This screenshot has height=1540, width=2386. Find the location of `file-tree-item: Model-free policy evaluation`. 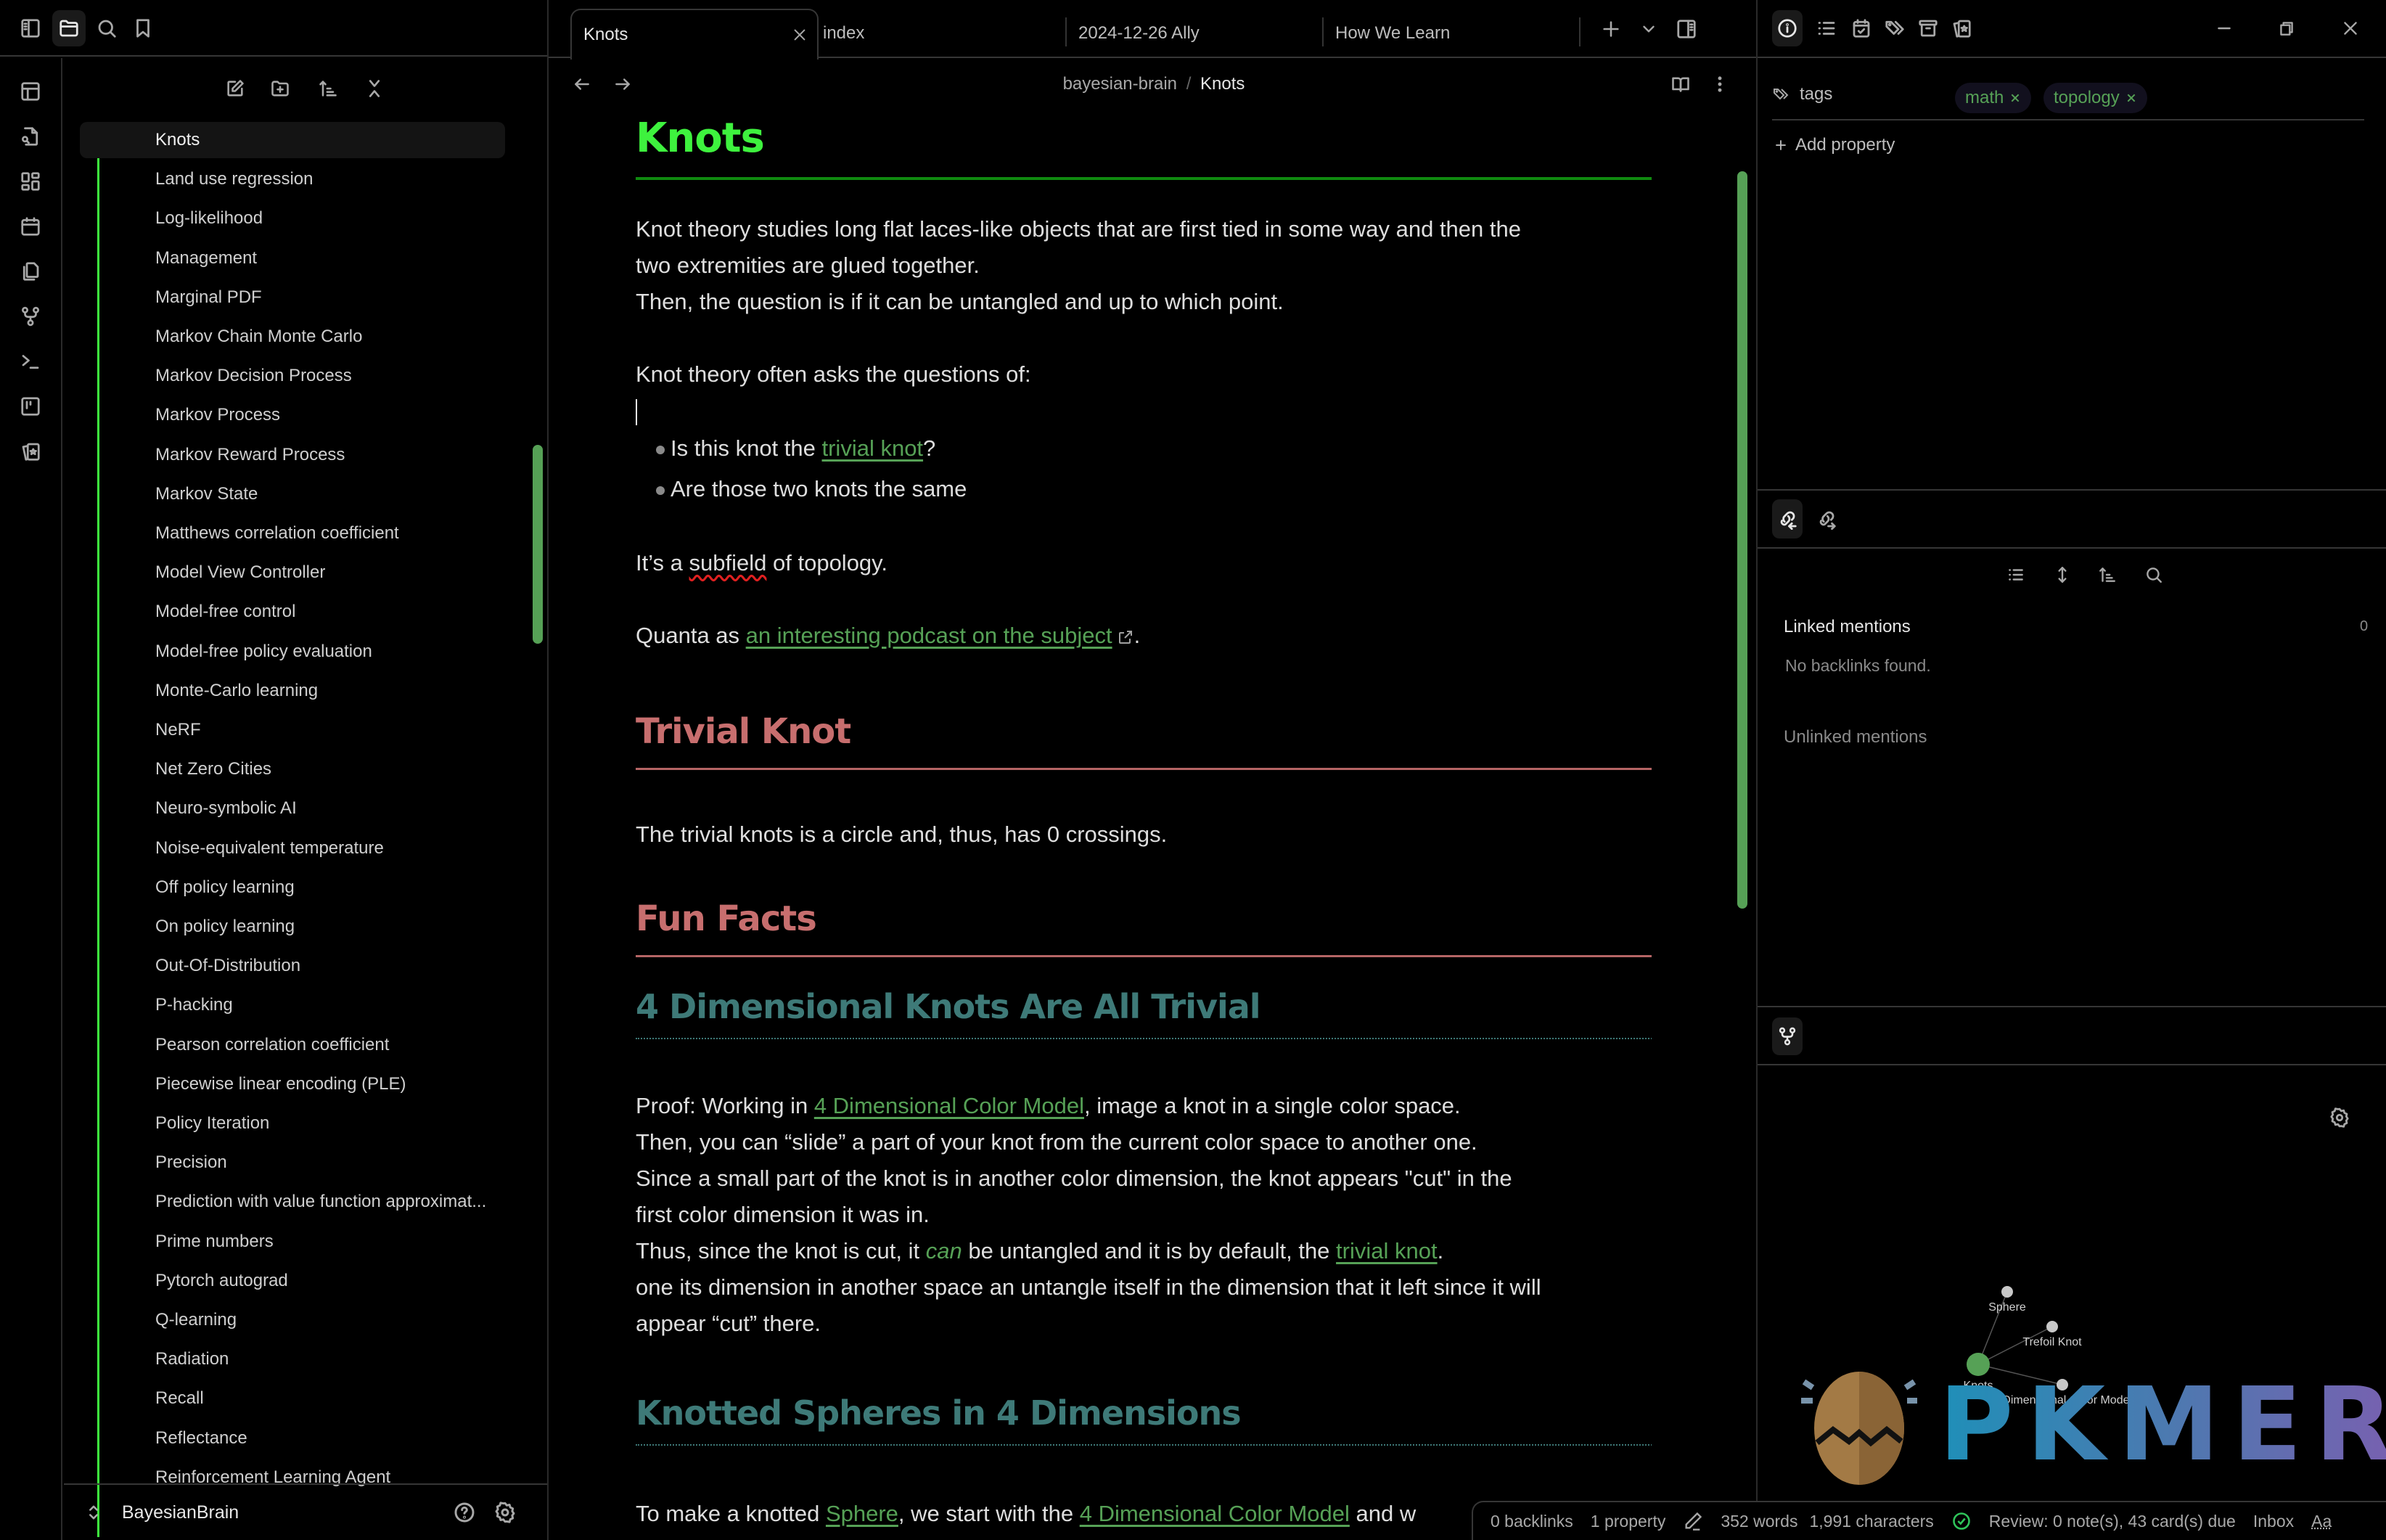

file-tree-item: Model-free policy evaluation is located at coordinates (292, 652).